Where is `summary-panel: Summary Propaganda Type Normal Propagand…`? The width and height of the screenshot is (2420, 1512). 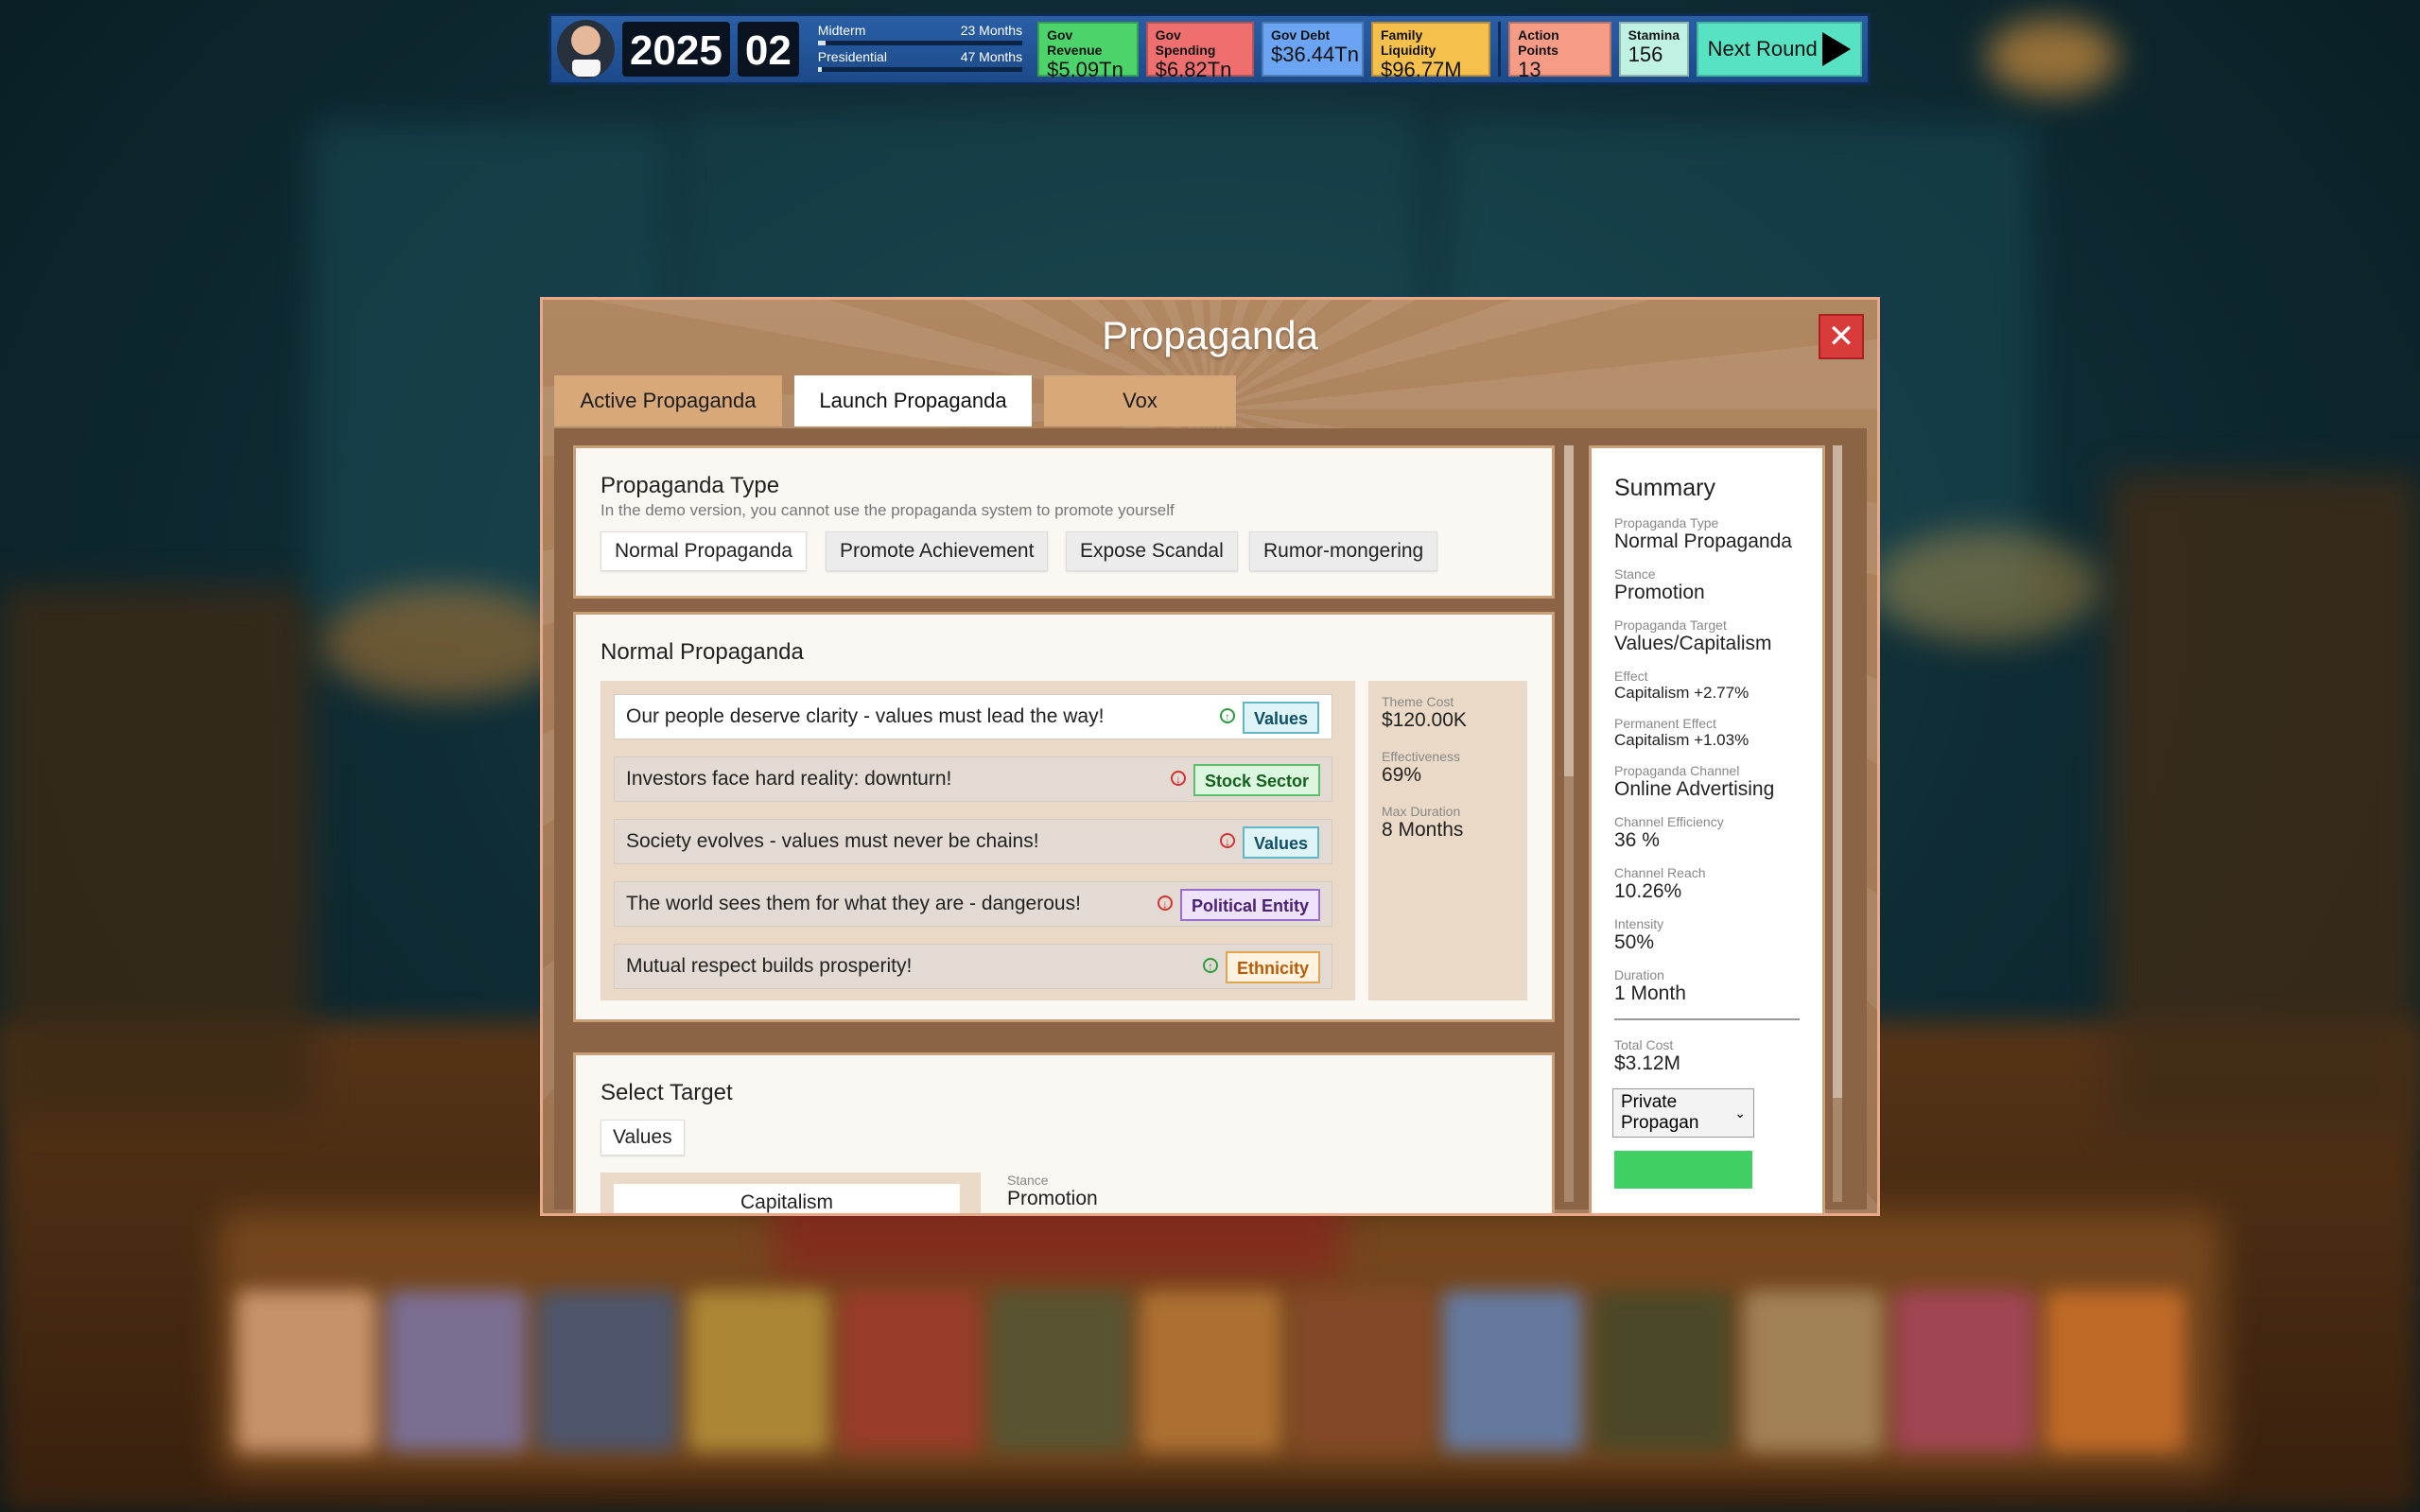
summary-panel: Summary Propaganda Type Normal Propagand… is located at coordinates (1707, 829).